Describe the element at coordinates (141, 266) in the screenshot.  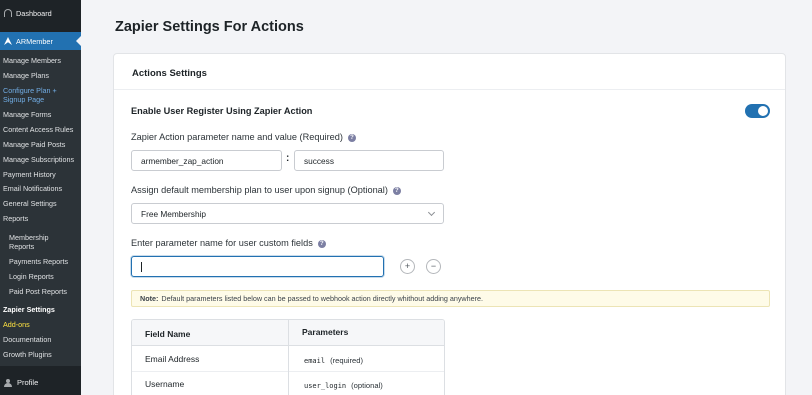
I see `text-caret` at that location.